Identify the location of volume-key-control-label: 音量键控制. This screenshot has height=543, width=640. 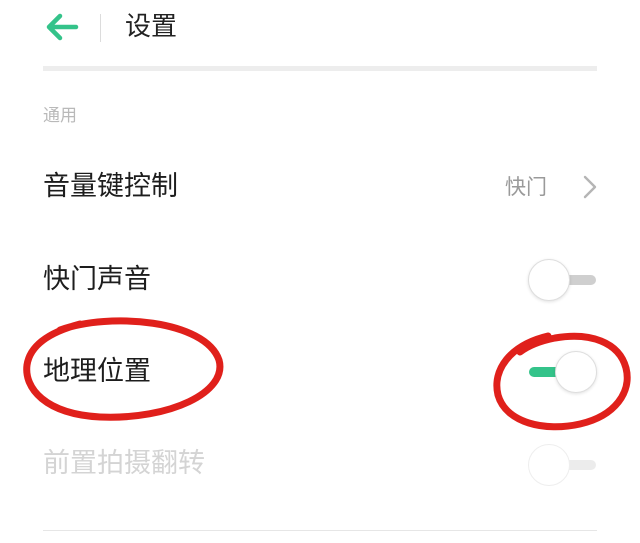
(110, 186).